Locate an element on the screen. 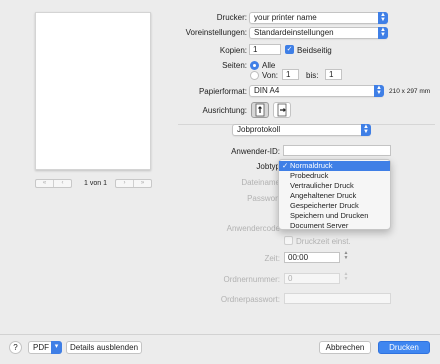 The width and height of the screenshot is (440, 364). presets-label: Voreinstellungen: is located at coordinates (216, 32).